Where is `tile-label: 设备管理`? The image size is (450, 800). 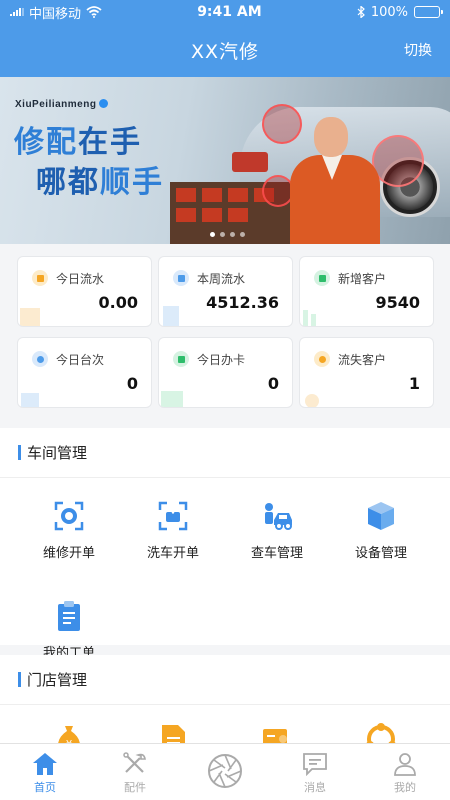
tile-label: 设备管理 is located at coordinates (380, 553).